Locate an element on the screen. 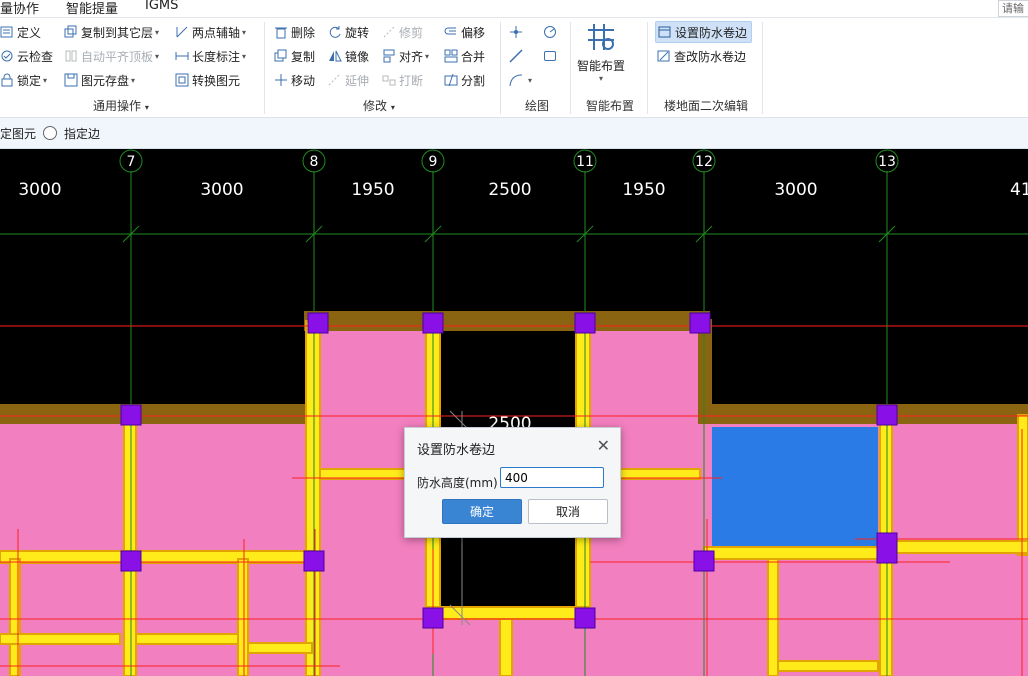 The width and height of the screenshot is (1028, 676). close-icon: ✕ is located at coordinates (603, 445).